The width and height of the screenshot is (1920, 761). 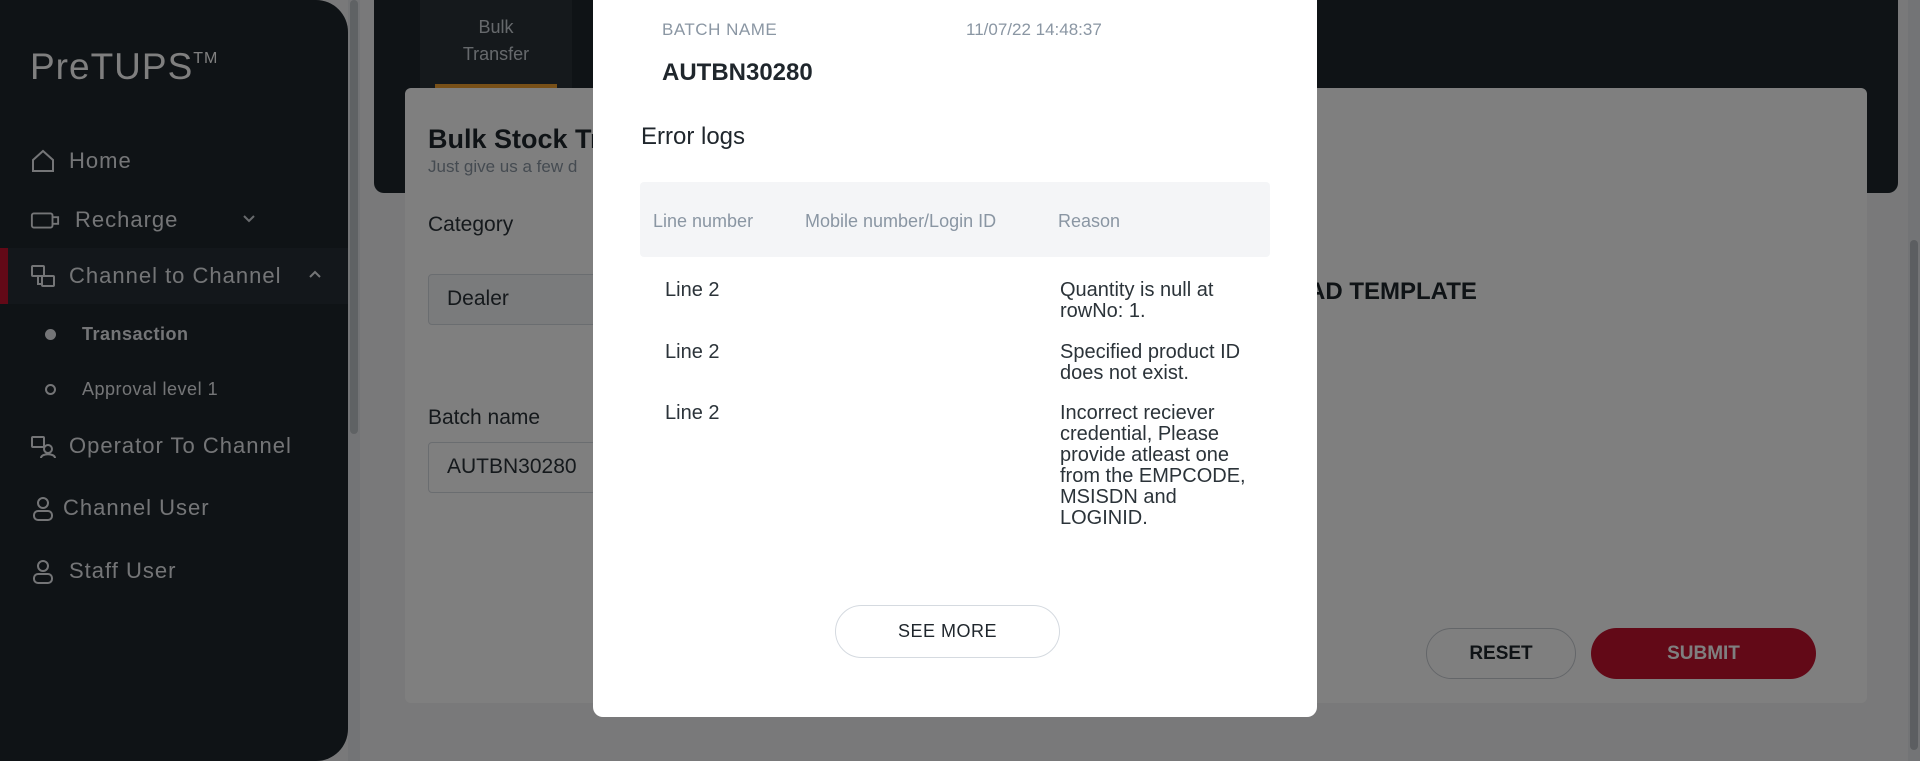 What do you see at coordinates (901, 221) in the screenshot?
I see `column-header-mobile-login: Mobile number/Login ID` at bounding box center [901, 221].